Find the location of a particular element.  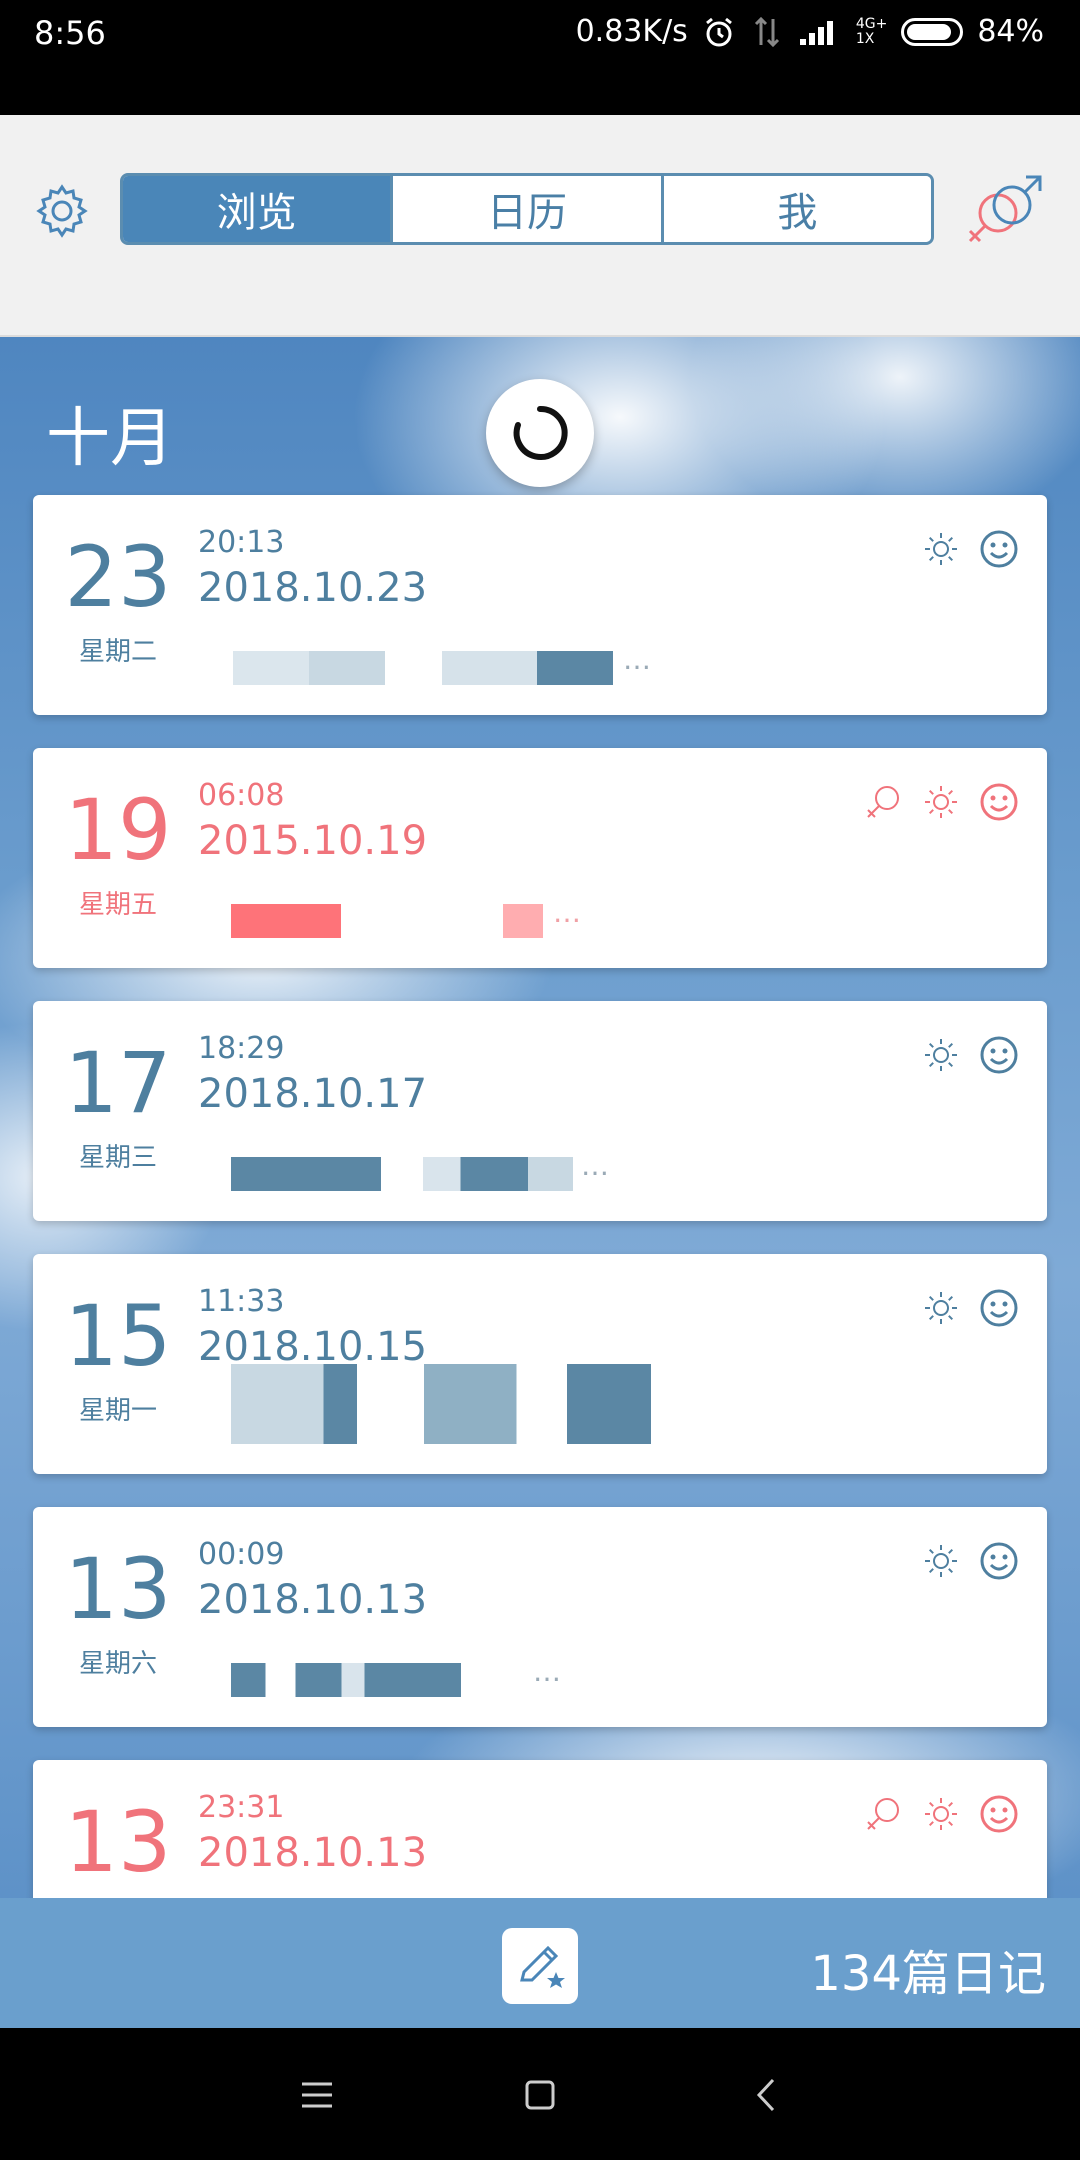

entry-time: 06:08 is located at coordinates (241, 795).